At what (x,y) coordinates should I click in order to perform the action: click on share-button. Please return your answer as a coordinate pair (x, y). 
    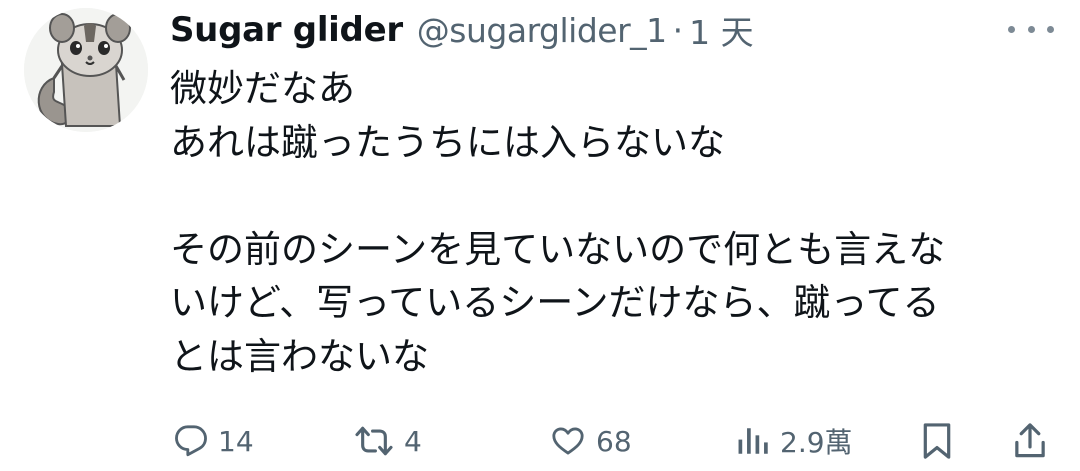
    Looking at the image, I should click on (1030, 441).